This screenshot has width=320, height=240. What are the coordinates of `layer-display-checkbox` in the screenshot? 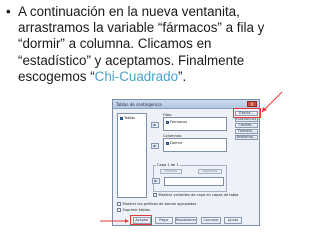 It's located at (155, 195).